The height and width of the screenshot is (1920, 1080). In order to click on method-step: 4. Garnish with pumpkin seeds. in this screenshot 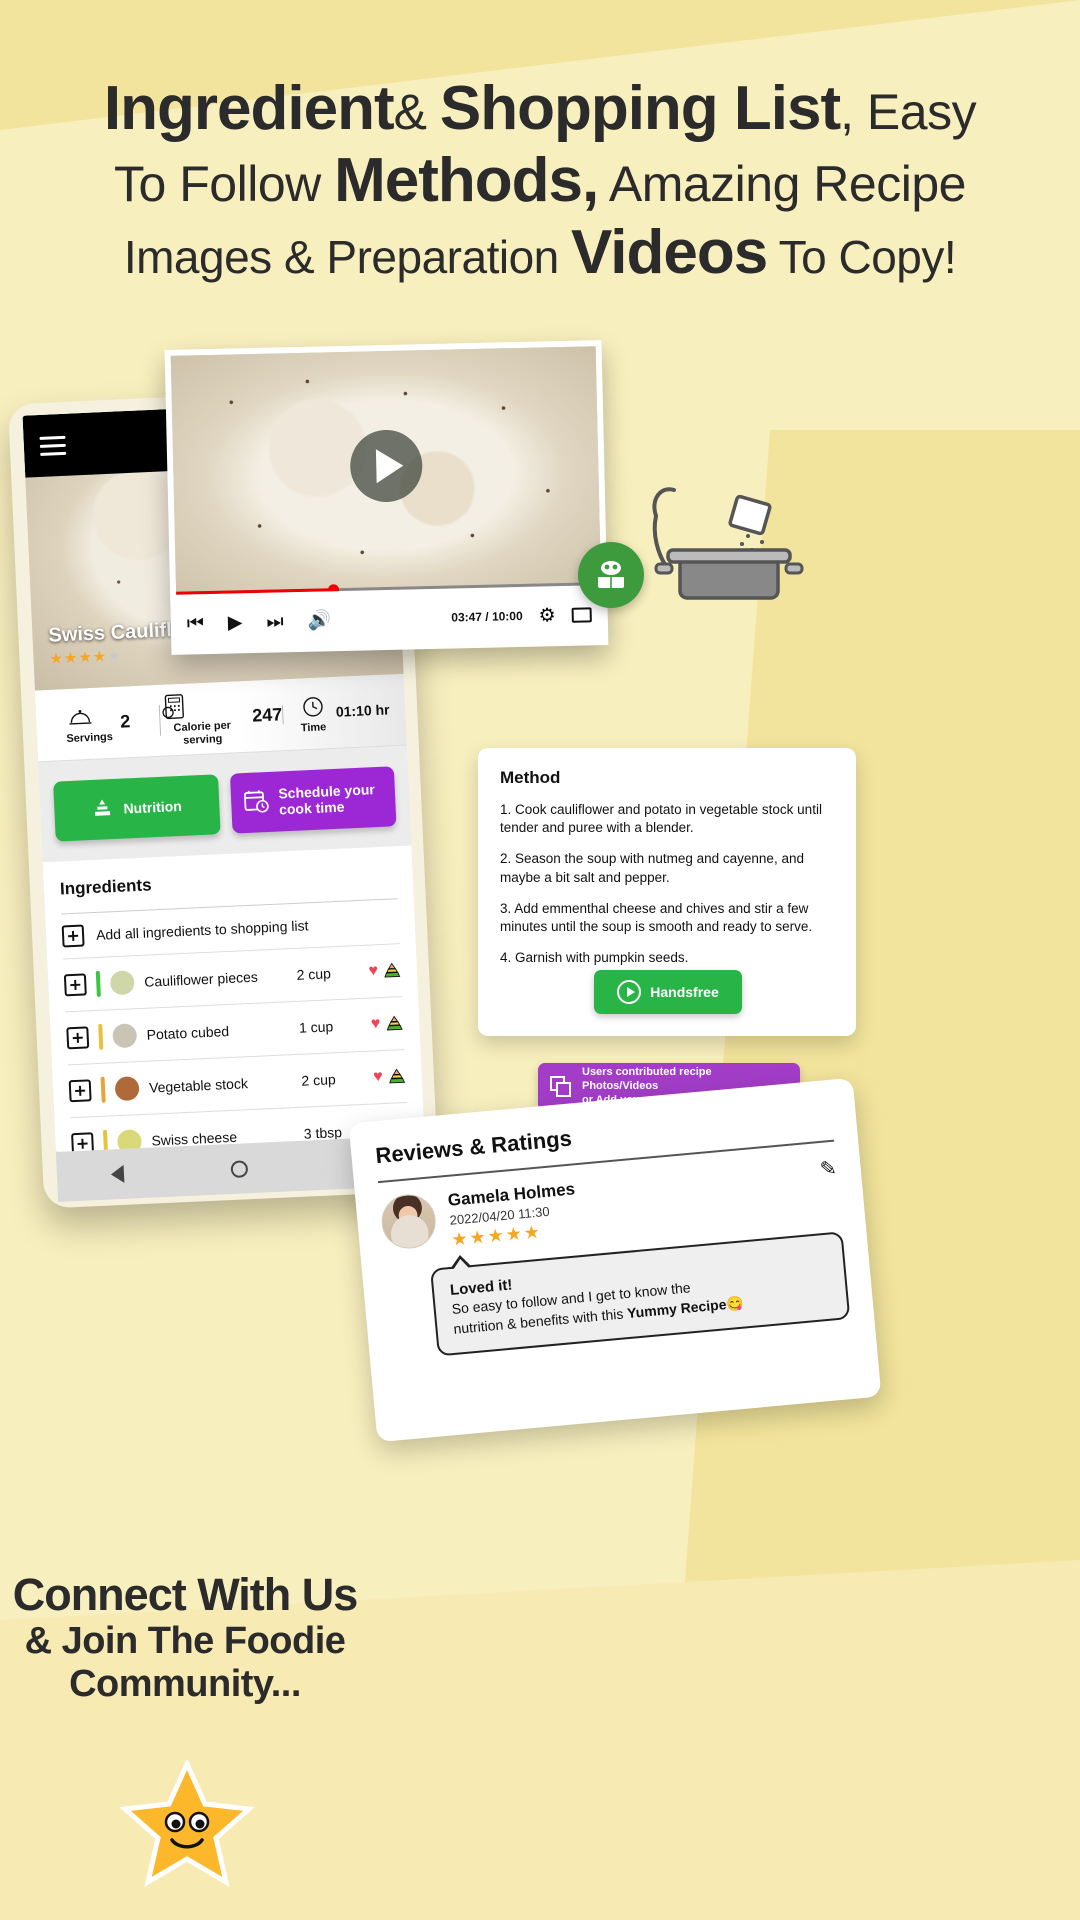, I will do `click(594, 958)`.